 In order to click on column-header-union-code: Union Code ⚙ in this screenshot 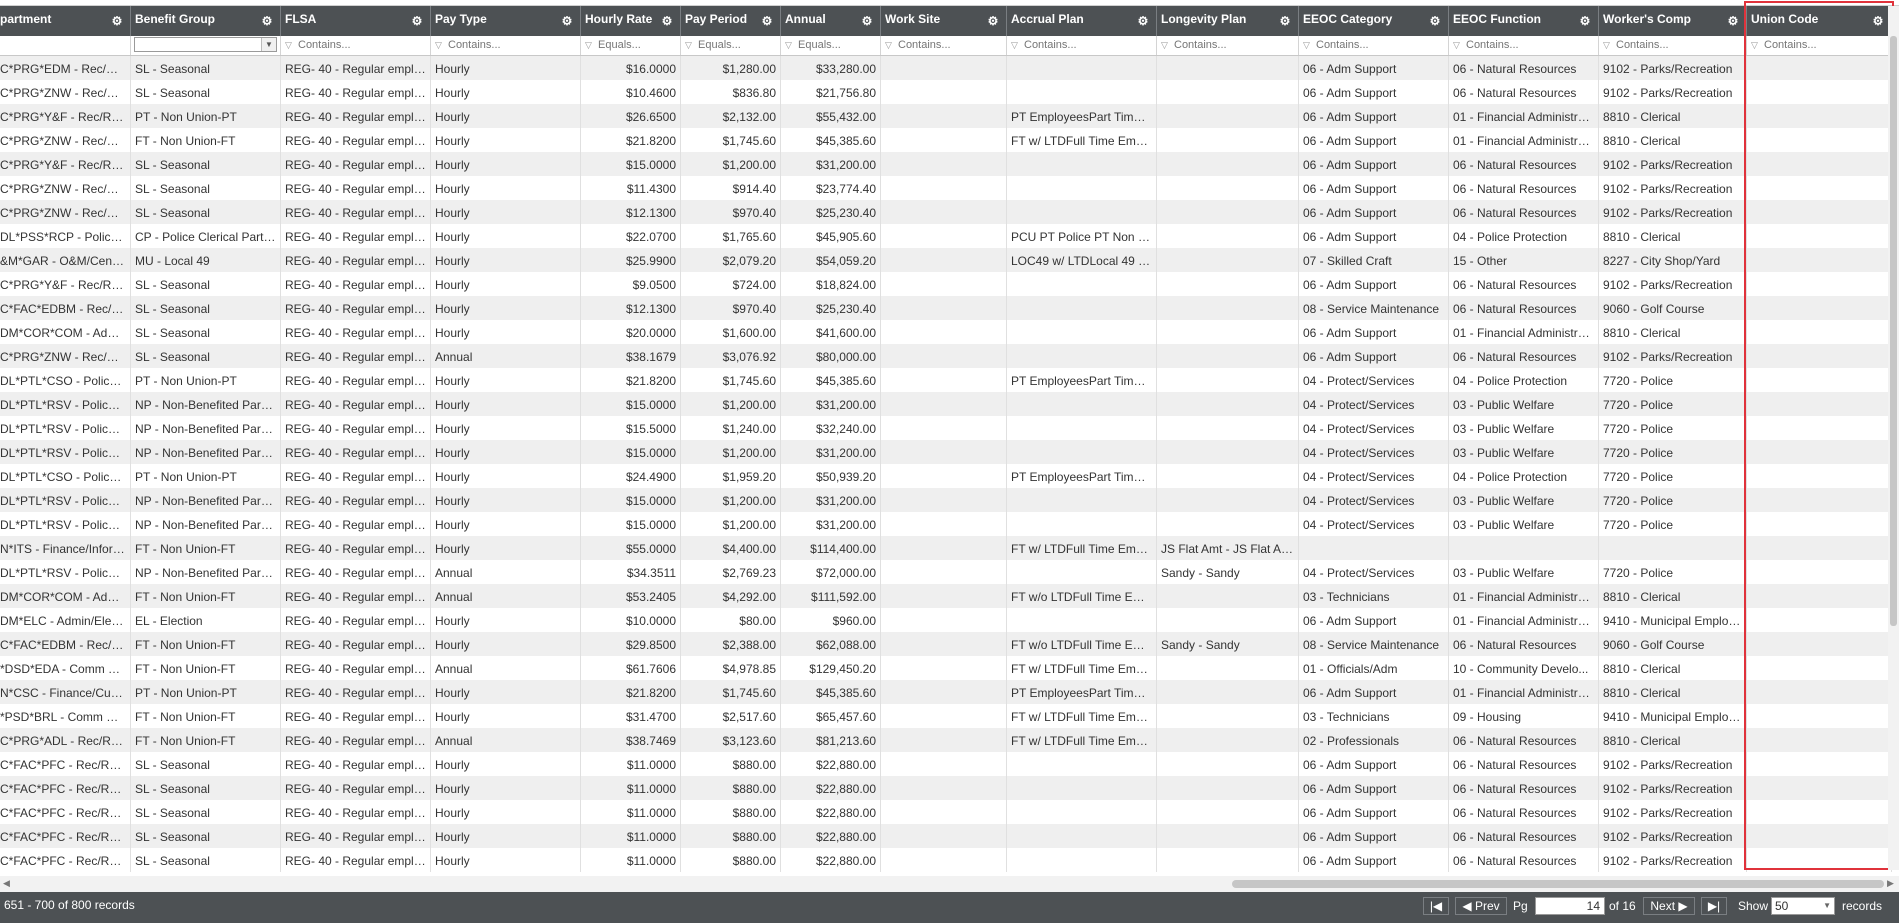, I will do `click(1819, 21)`.